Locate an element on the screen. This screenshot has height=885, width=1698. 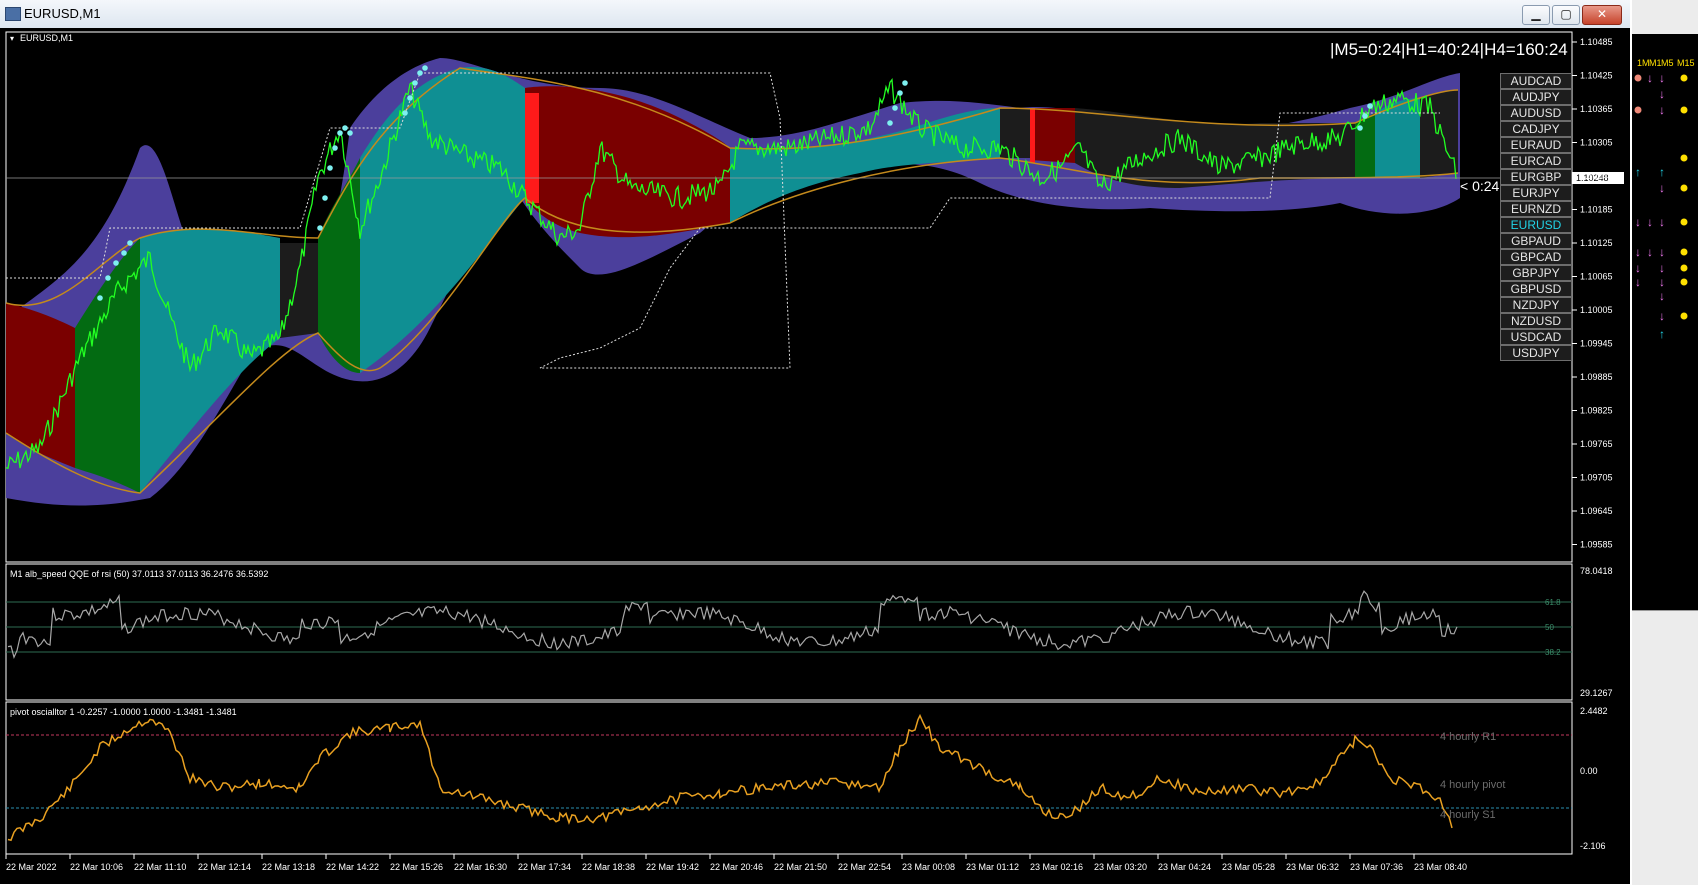
signal-column-header: M15 is located at coordinates (1686, 63).